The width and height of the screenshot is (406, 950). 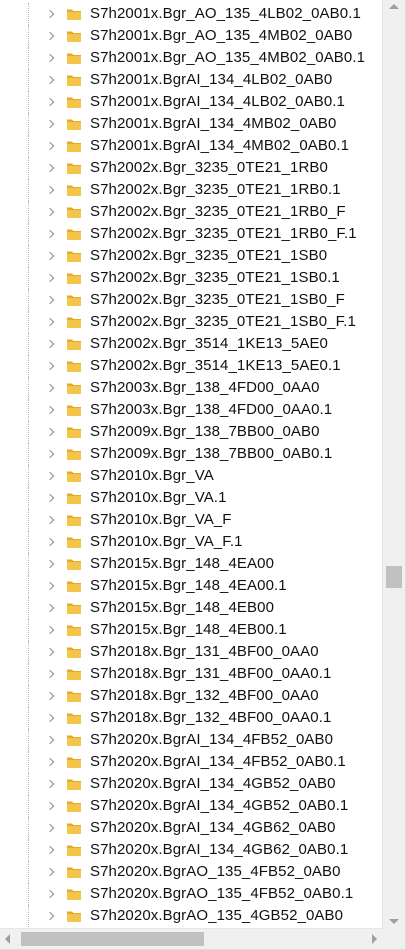 I want to click on tree-item: S7h2015x.Bgr_148_4EB00.1, so click(x=191, y=630).